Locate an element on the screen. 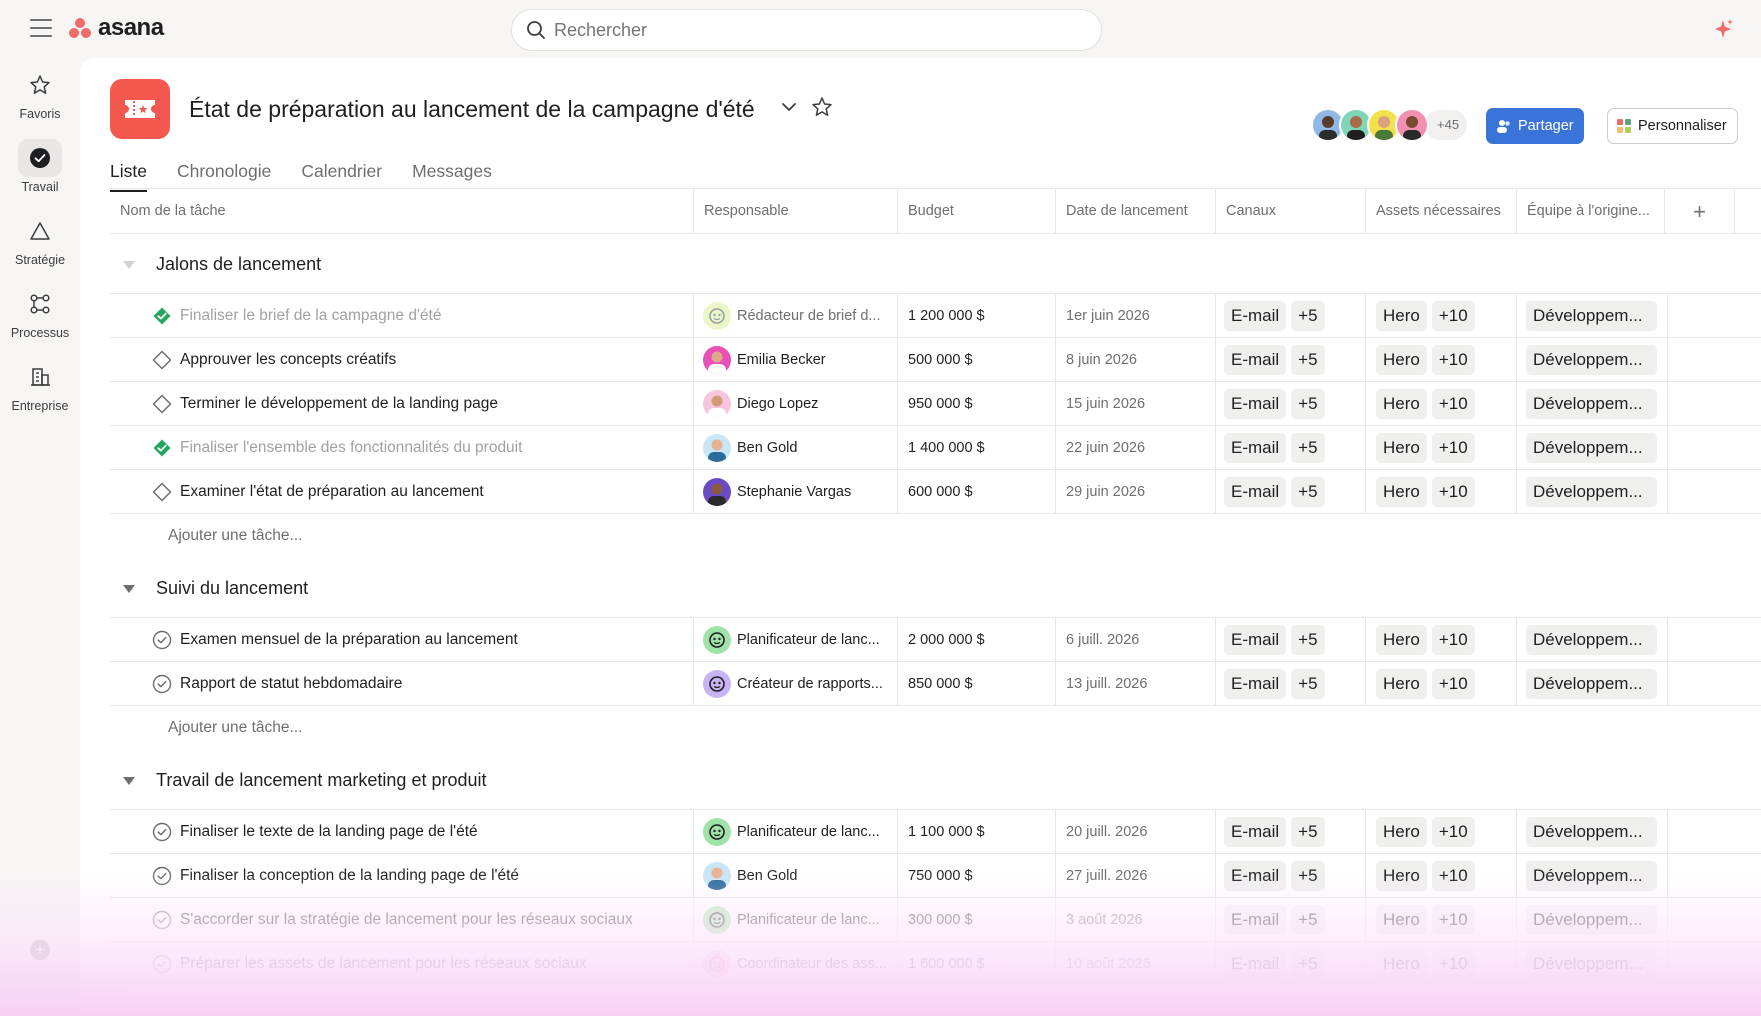 This screenshot has width=1761, height=1016. search-input is located at coordinates (804, 30).